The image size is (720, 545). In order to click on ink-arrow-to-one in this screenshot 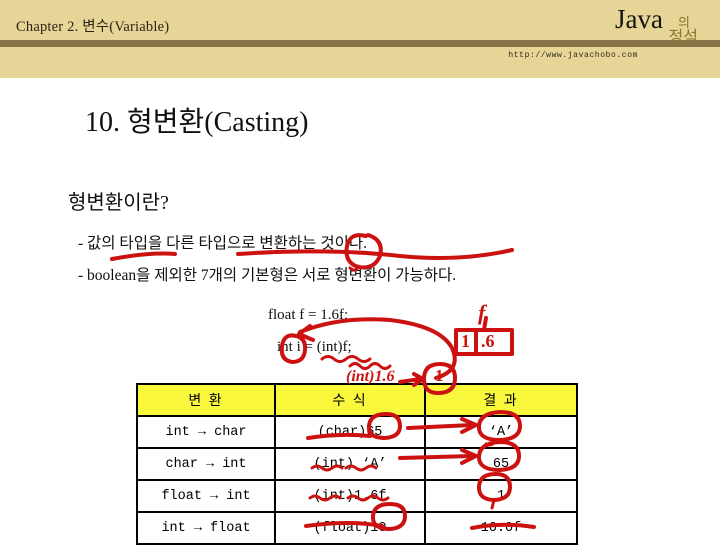, I will do `click(410, 380)`.